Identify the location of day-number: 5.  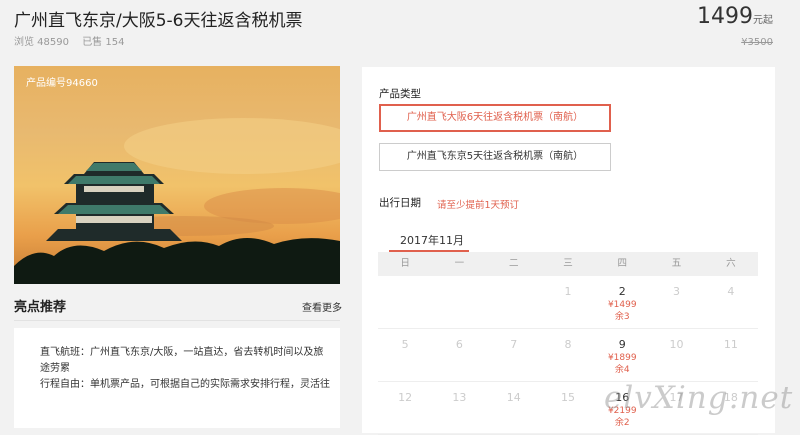
(405, 344).